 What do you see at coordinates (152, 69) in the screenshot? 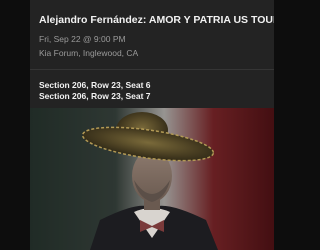
I see `divider` at bounding box center [152, 69].